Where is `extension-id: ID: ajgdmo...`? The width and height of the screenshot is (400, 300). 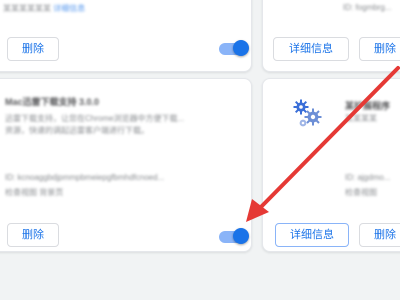 extension-id: ID: ajgdmo... is located at coordinates (368, 177).